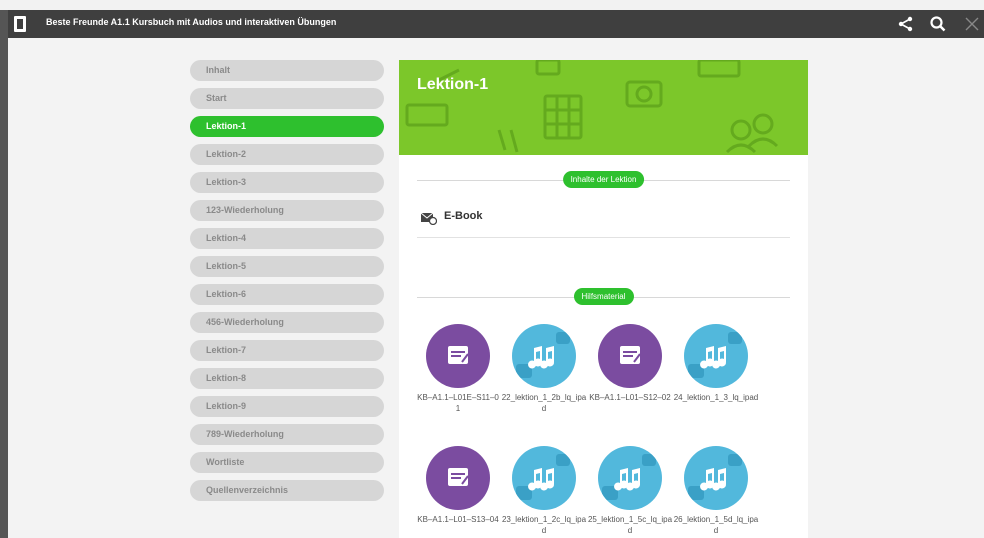  What do you see at coordinates (287, 490) in the screenshot?
I see `sidebar-item-quellenverzeichnis: Quellenverzeichnis` at bounding box center [287, 490].